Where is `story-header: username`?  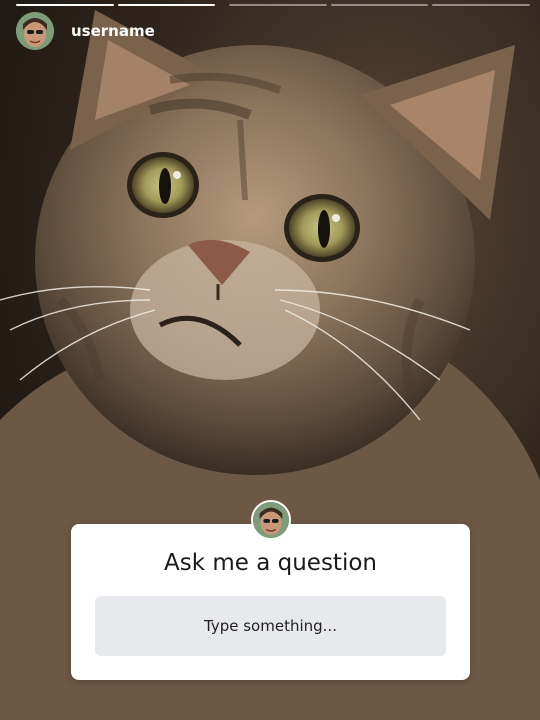 story-header: username is located at coordinates (85, 31).